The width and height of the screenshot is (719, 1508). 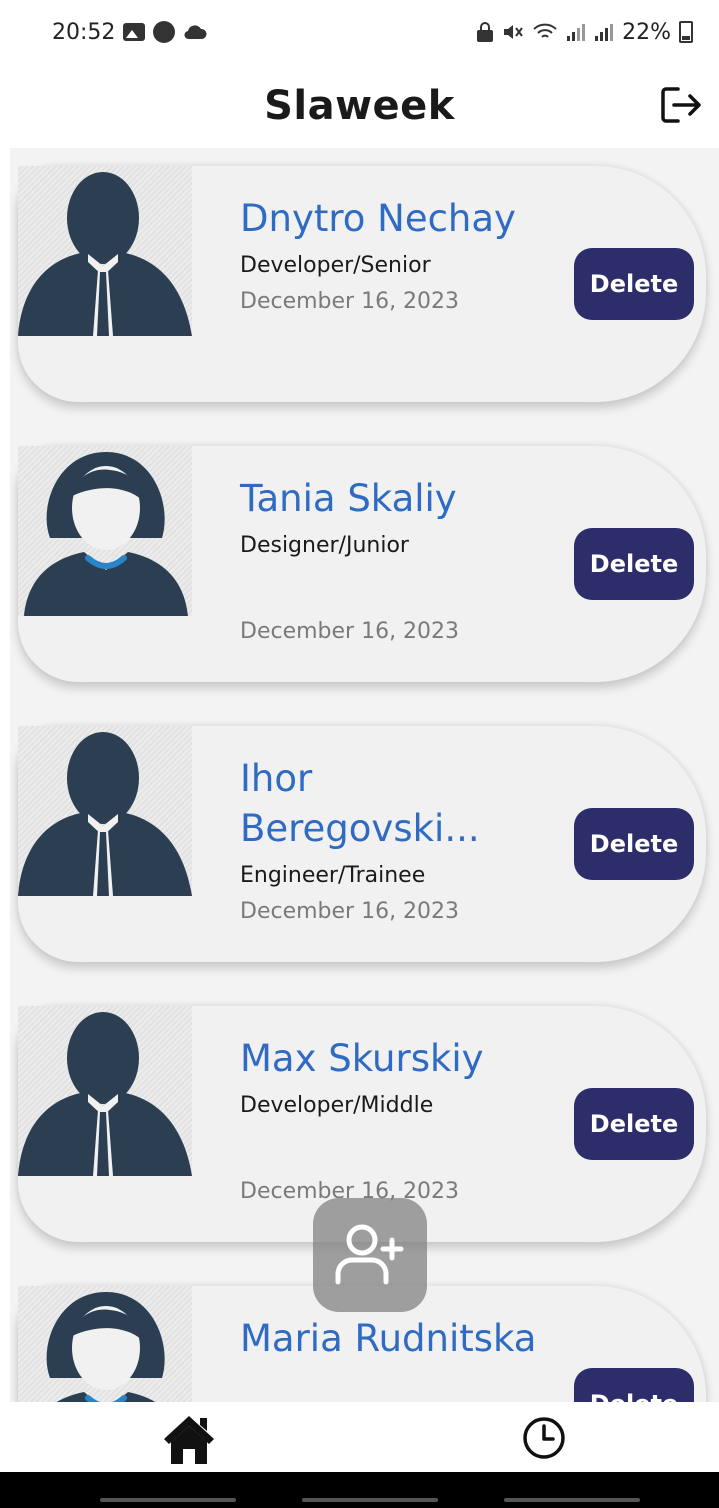 What do you see at coordinates (195, 32) in the screenshot?
I see `cloud-icon` at bounding box center [195, 32].